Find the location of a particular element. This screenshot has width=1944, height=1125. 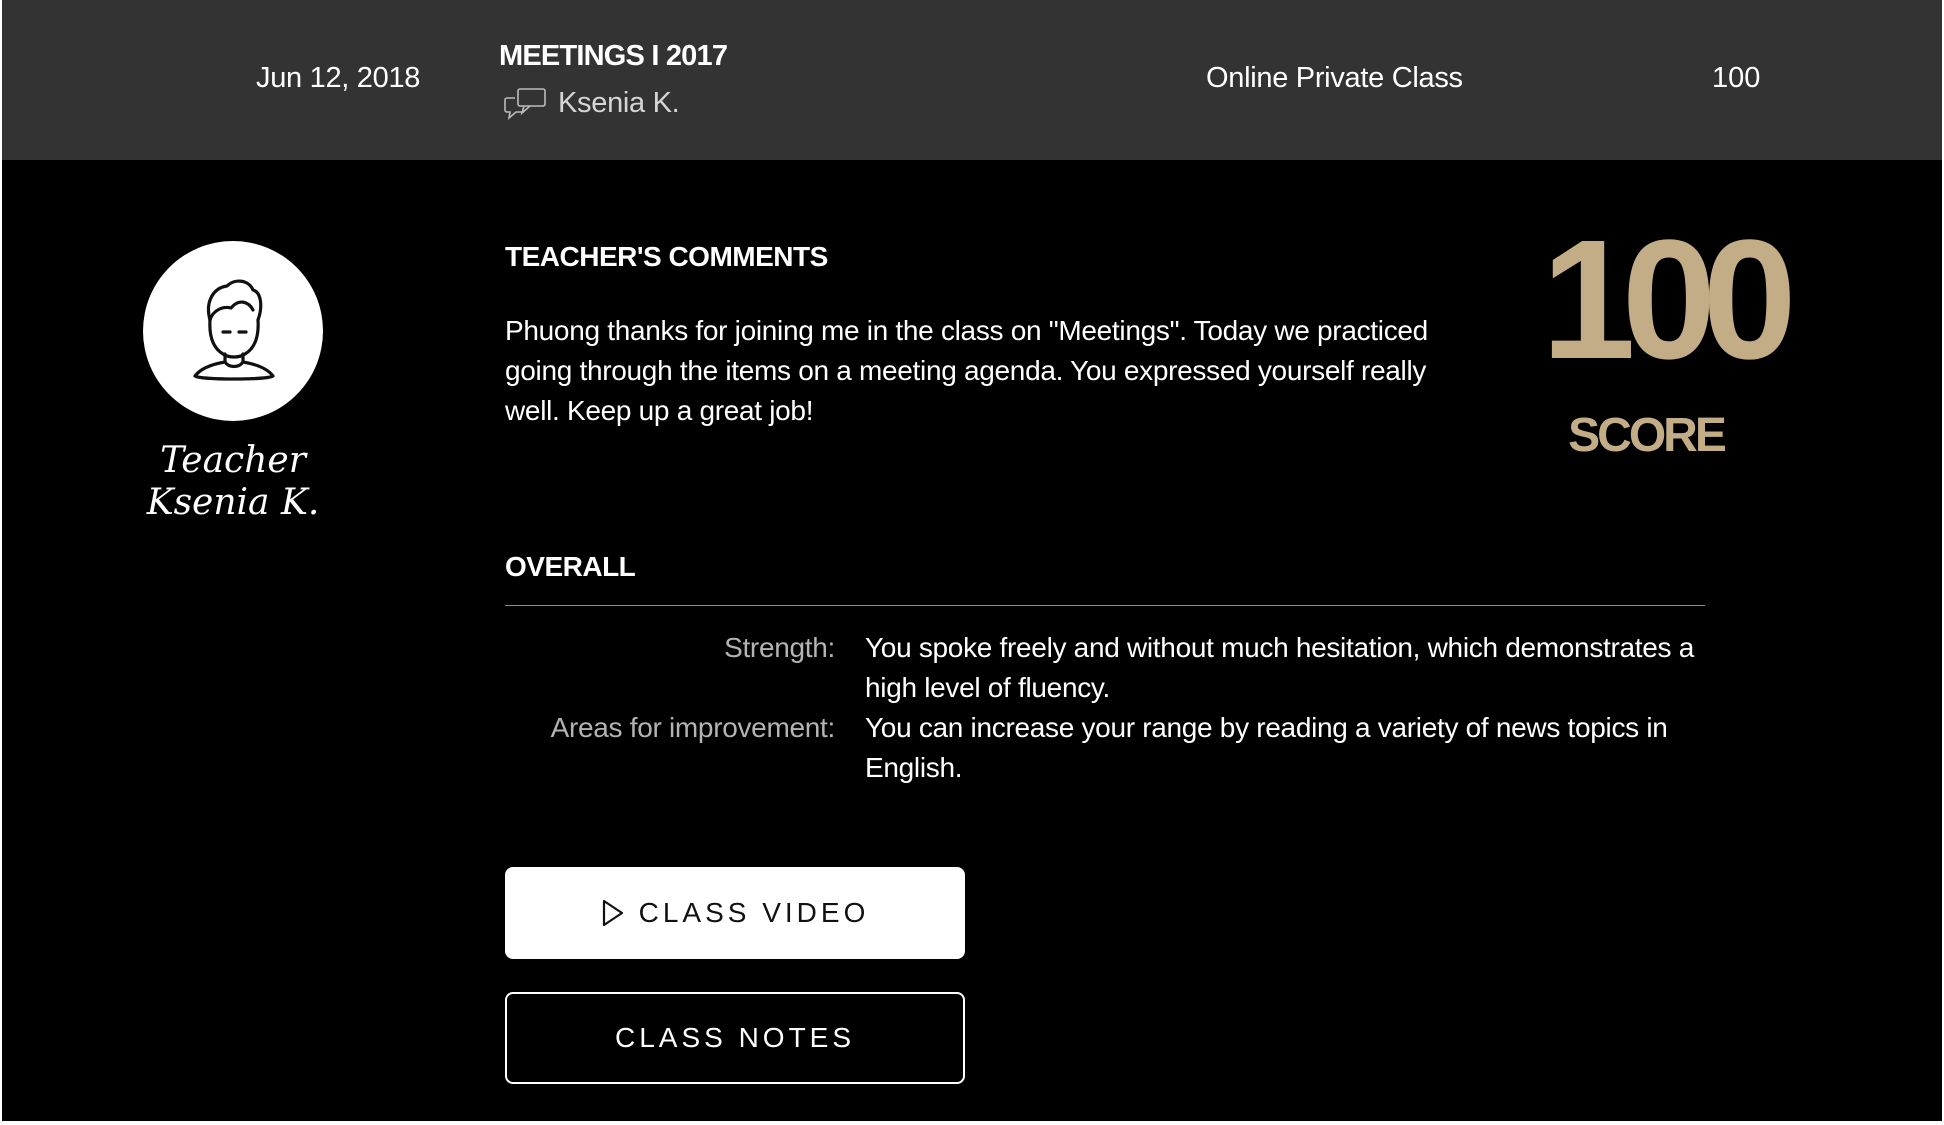

teacher-caption: Teacher Ksenia K. is located at coordinates (233, 482).